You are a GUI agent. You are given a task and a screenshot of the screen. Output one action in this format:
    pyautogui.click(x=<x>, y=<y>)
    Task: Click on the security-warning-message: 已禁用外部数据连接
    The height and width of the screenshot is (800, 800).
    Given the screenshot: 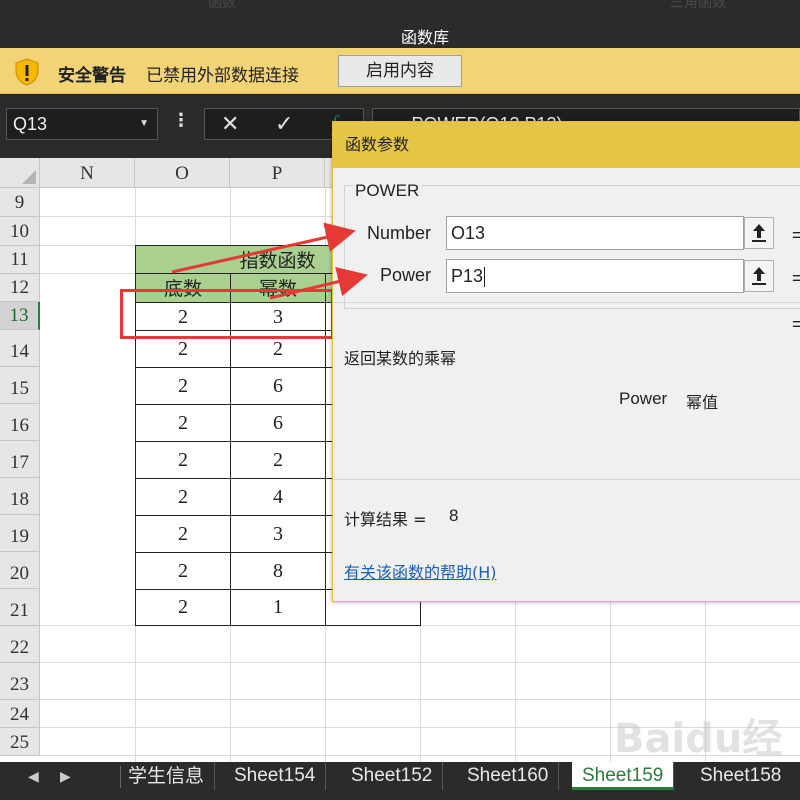 What is the action you would take?
    pyautogui.click(x=222, y=76)
    